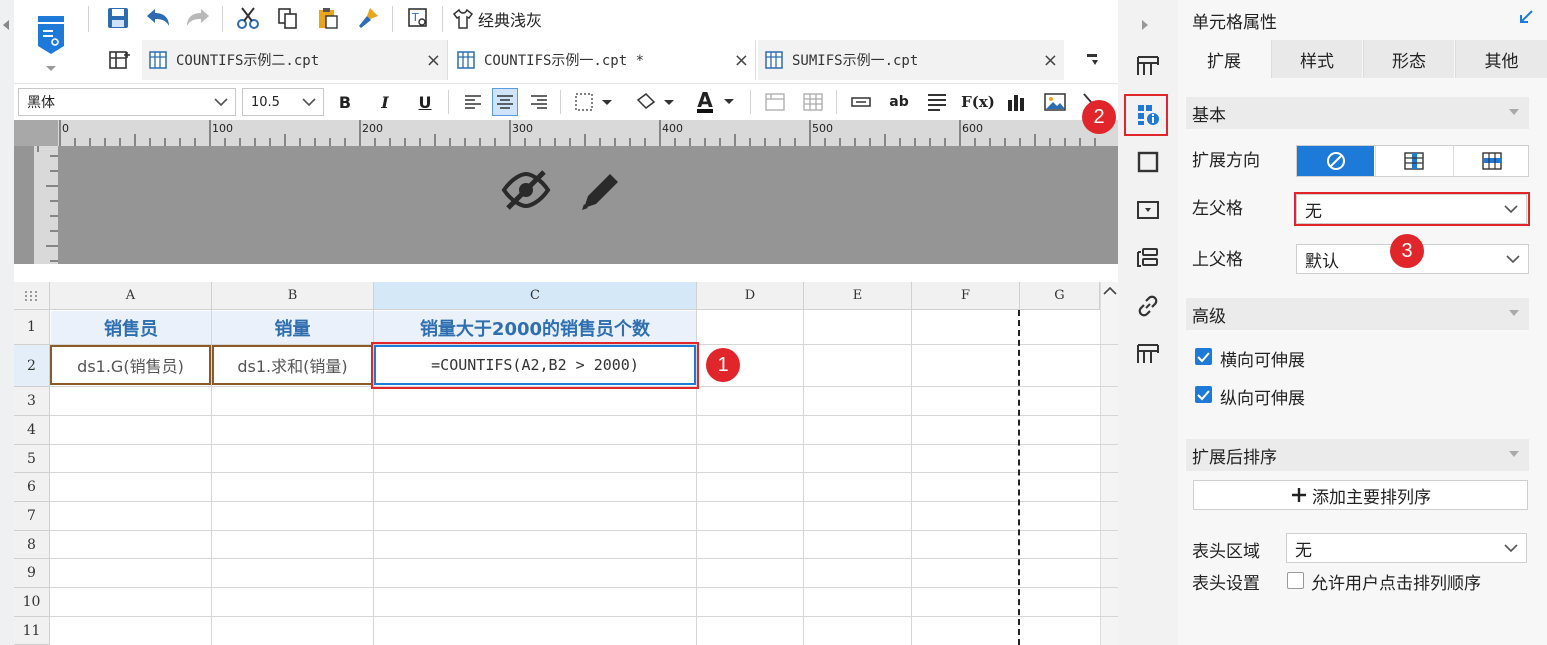 Image resolution: width=1547 pixels, height=645 pixels. Describe the element at coordinates (1148, 210) in the screenshot. I see `widget-icon` at that location.